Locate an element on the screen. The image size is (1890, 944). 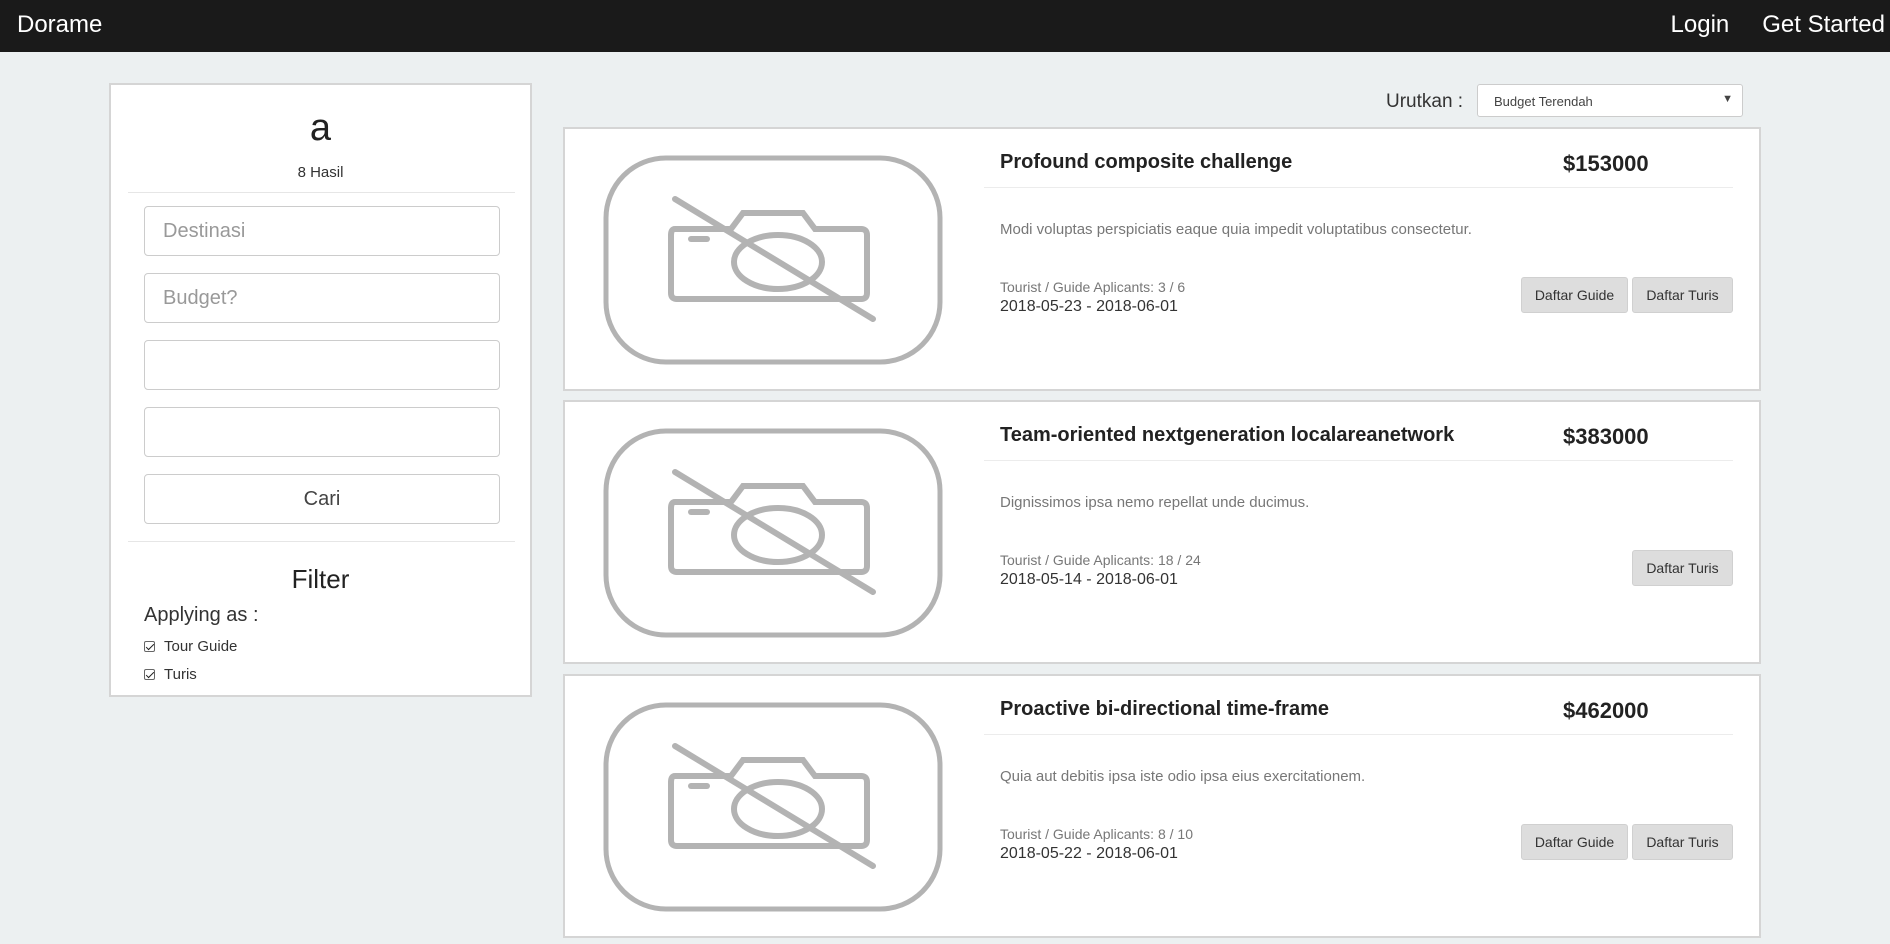
sort-select: Budget Terendah ▼ is located at coordinates (1610, 100).